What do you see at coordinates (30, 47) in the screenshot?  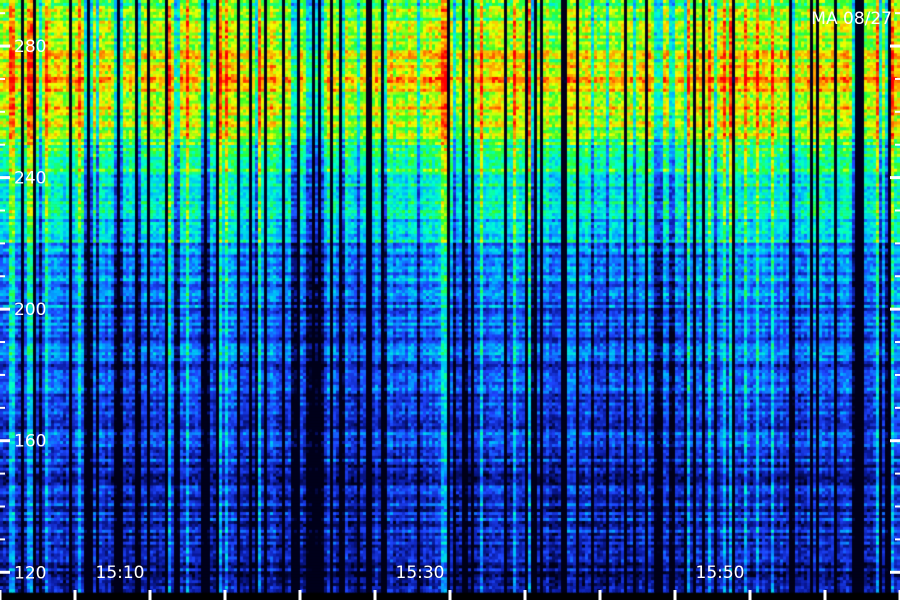 I see `y-tick-label: 280` at bounding box center [30, 47].